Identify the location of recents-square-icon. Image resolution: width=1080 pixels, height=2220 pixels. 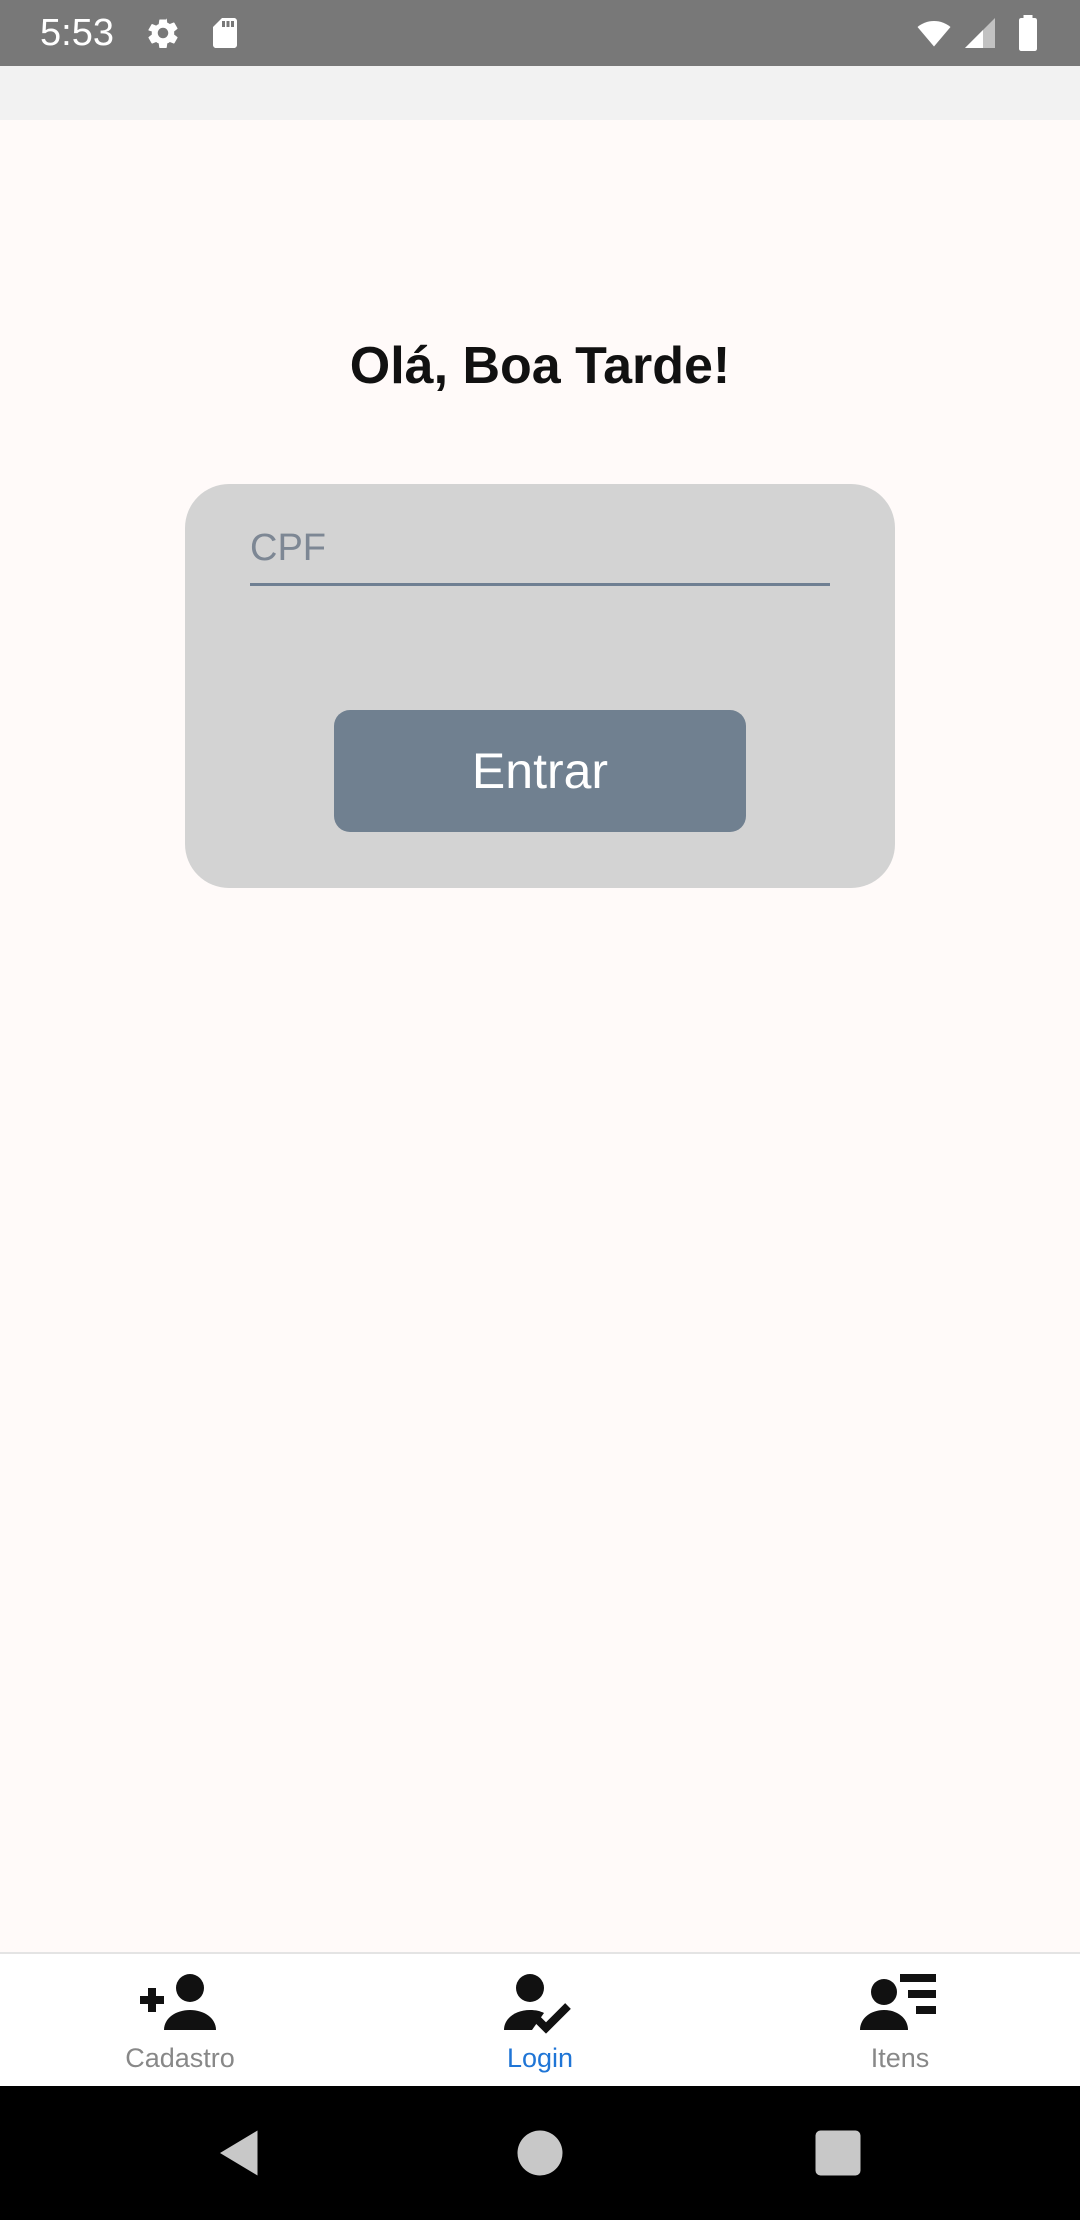
(838, 2153).